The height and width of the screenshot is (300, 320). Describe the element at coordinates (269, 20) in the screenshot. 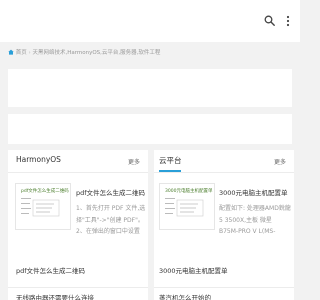

I see `search-icon` at that location.